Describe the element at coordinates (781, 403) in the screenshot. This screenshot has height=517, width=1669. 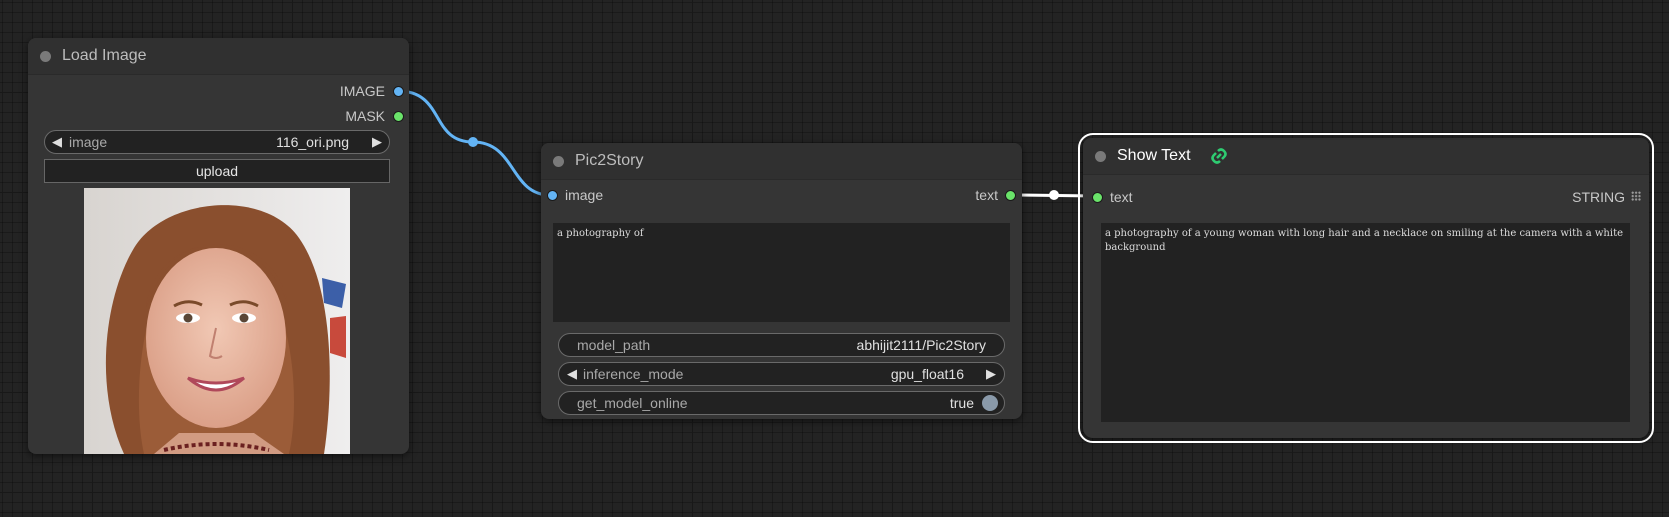
I see `get-model-online-toggle: get_model_online true` at that location.